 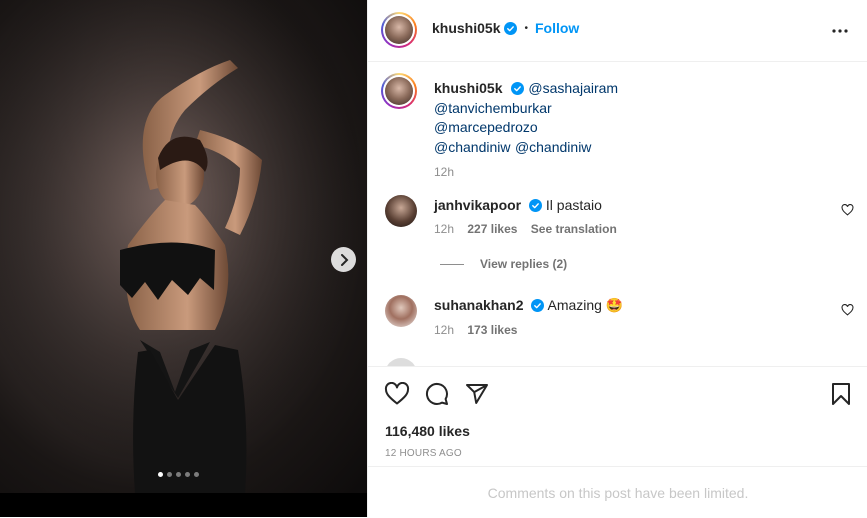 I want to click on mention-link: @sashajairam, so click(x=573, y=88).